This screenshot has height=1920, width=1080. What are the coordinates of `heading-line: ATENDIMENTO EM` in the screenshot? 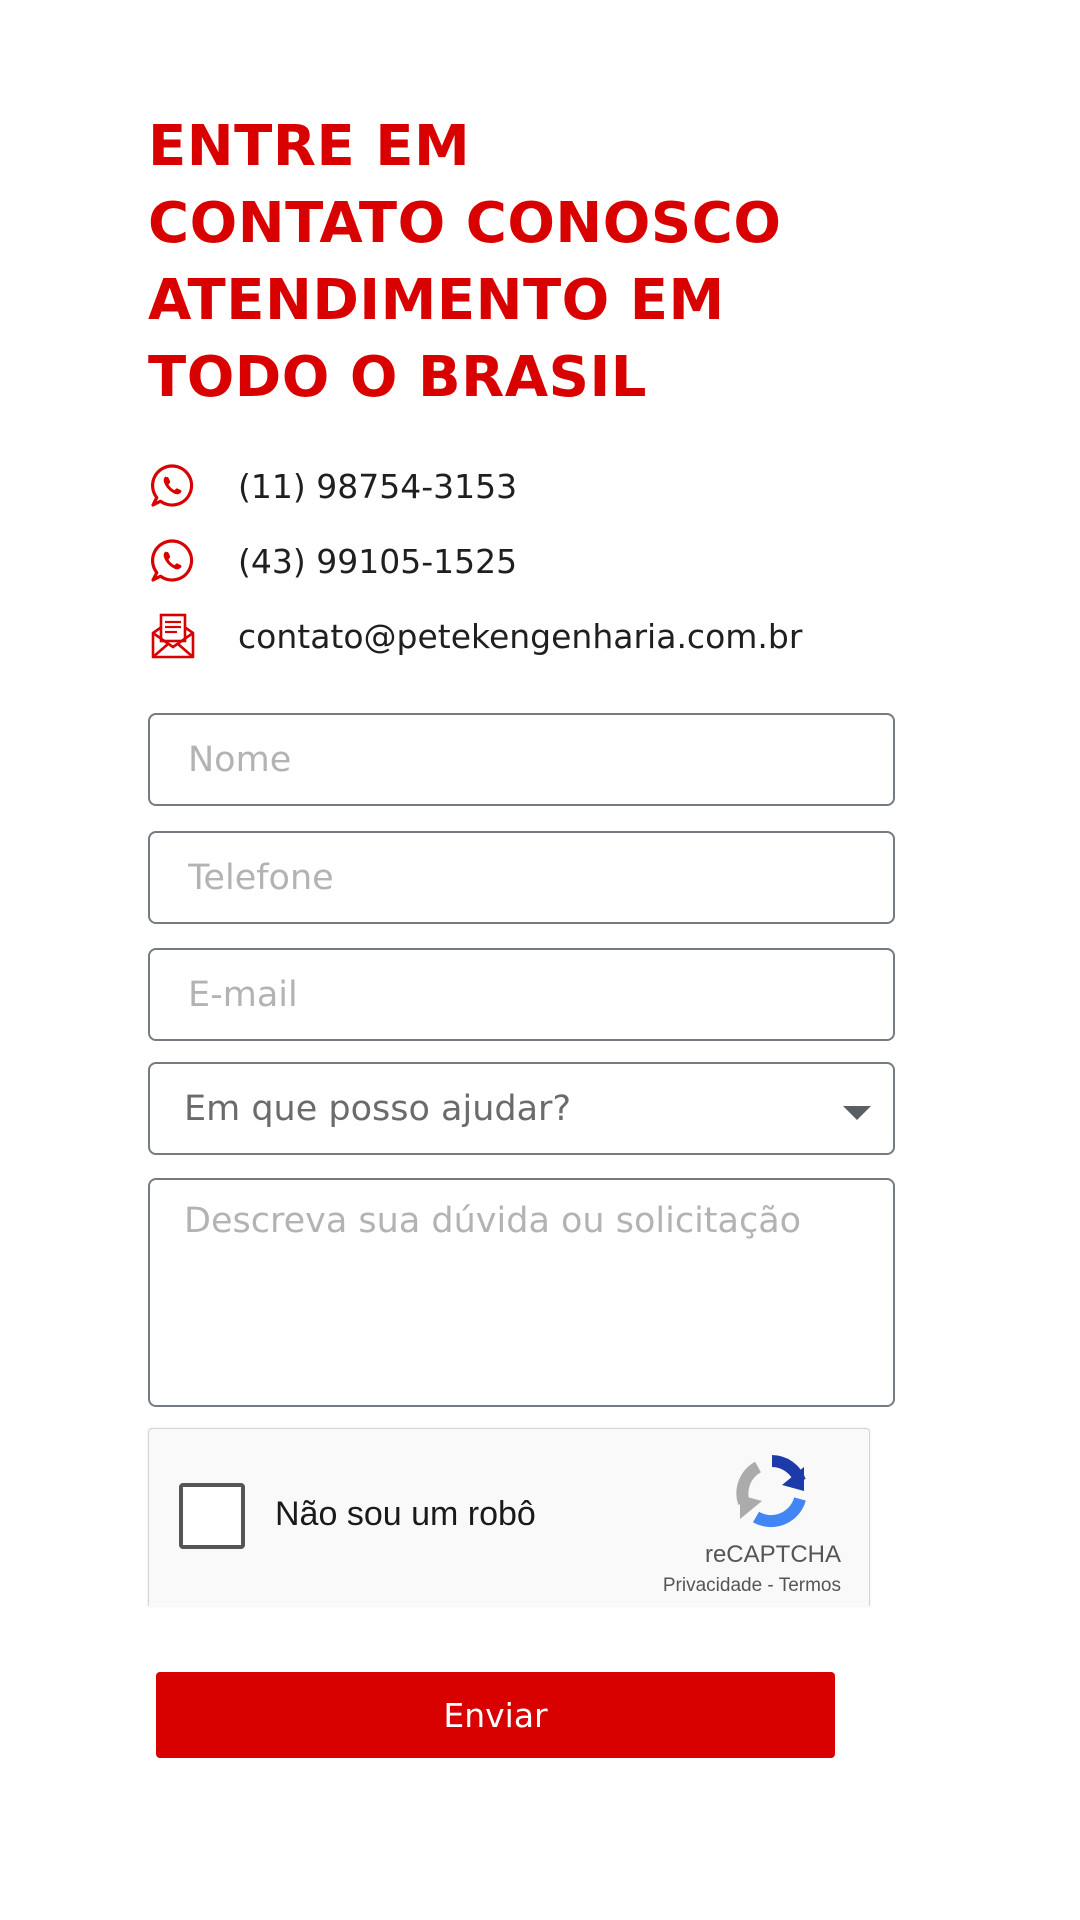 It's located at (436, 300).